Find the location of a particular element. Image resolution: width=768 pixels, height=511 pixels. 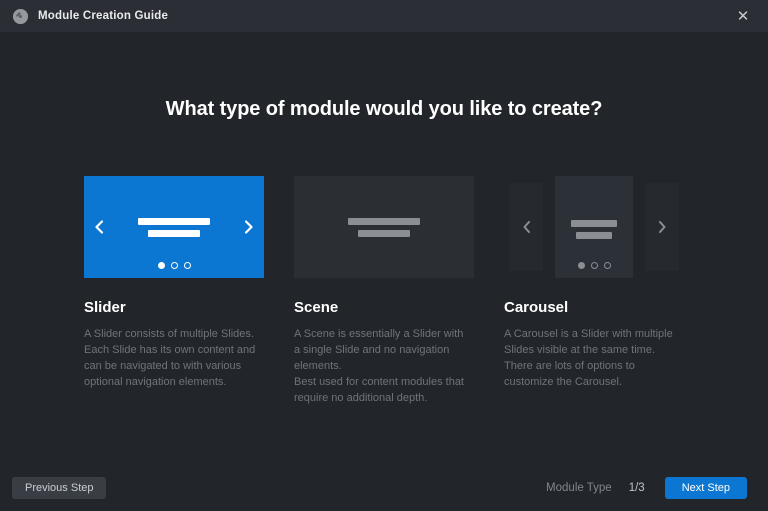

next-step-button: Next Step is located at coordinates (705, 488).